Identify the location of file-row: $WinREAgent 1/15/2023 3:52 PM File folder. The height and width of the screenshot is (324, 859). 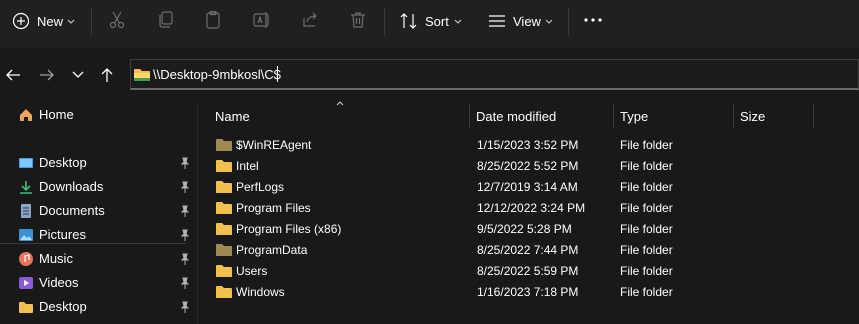
(528, 144).